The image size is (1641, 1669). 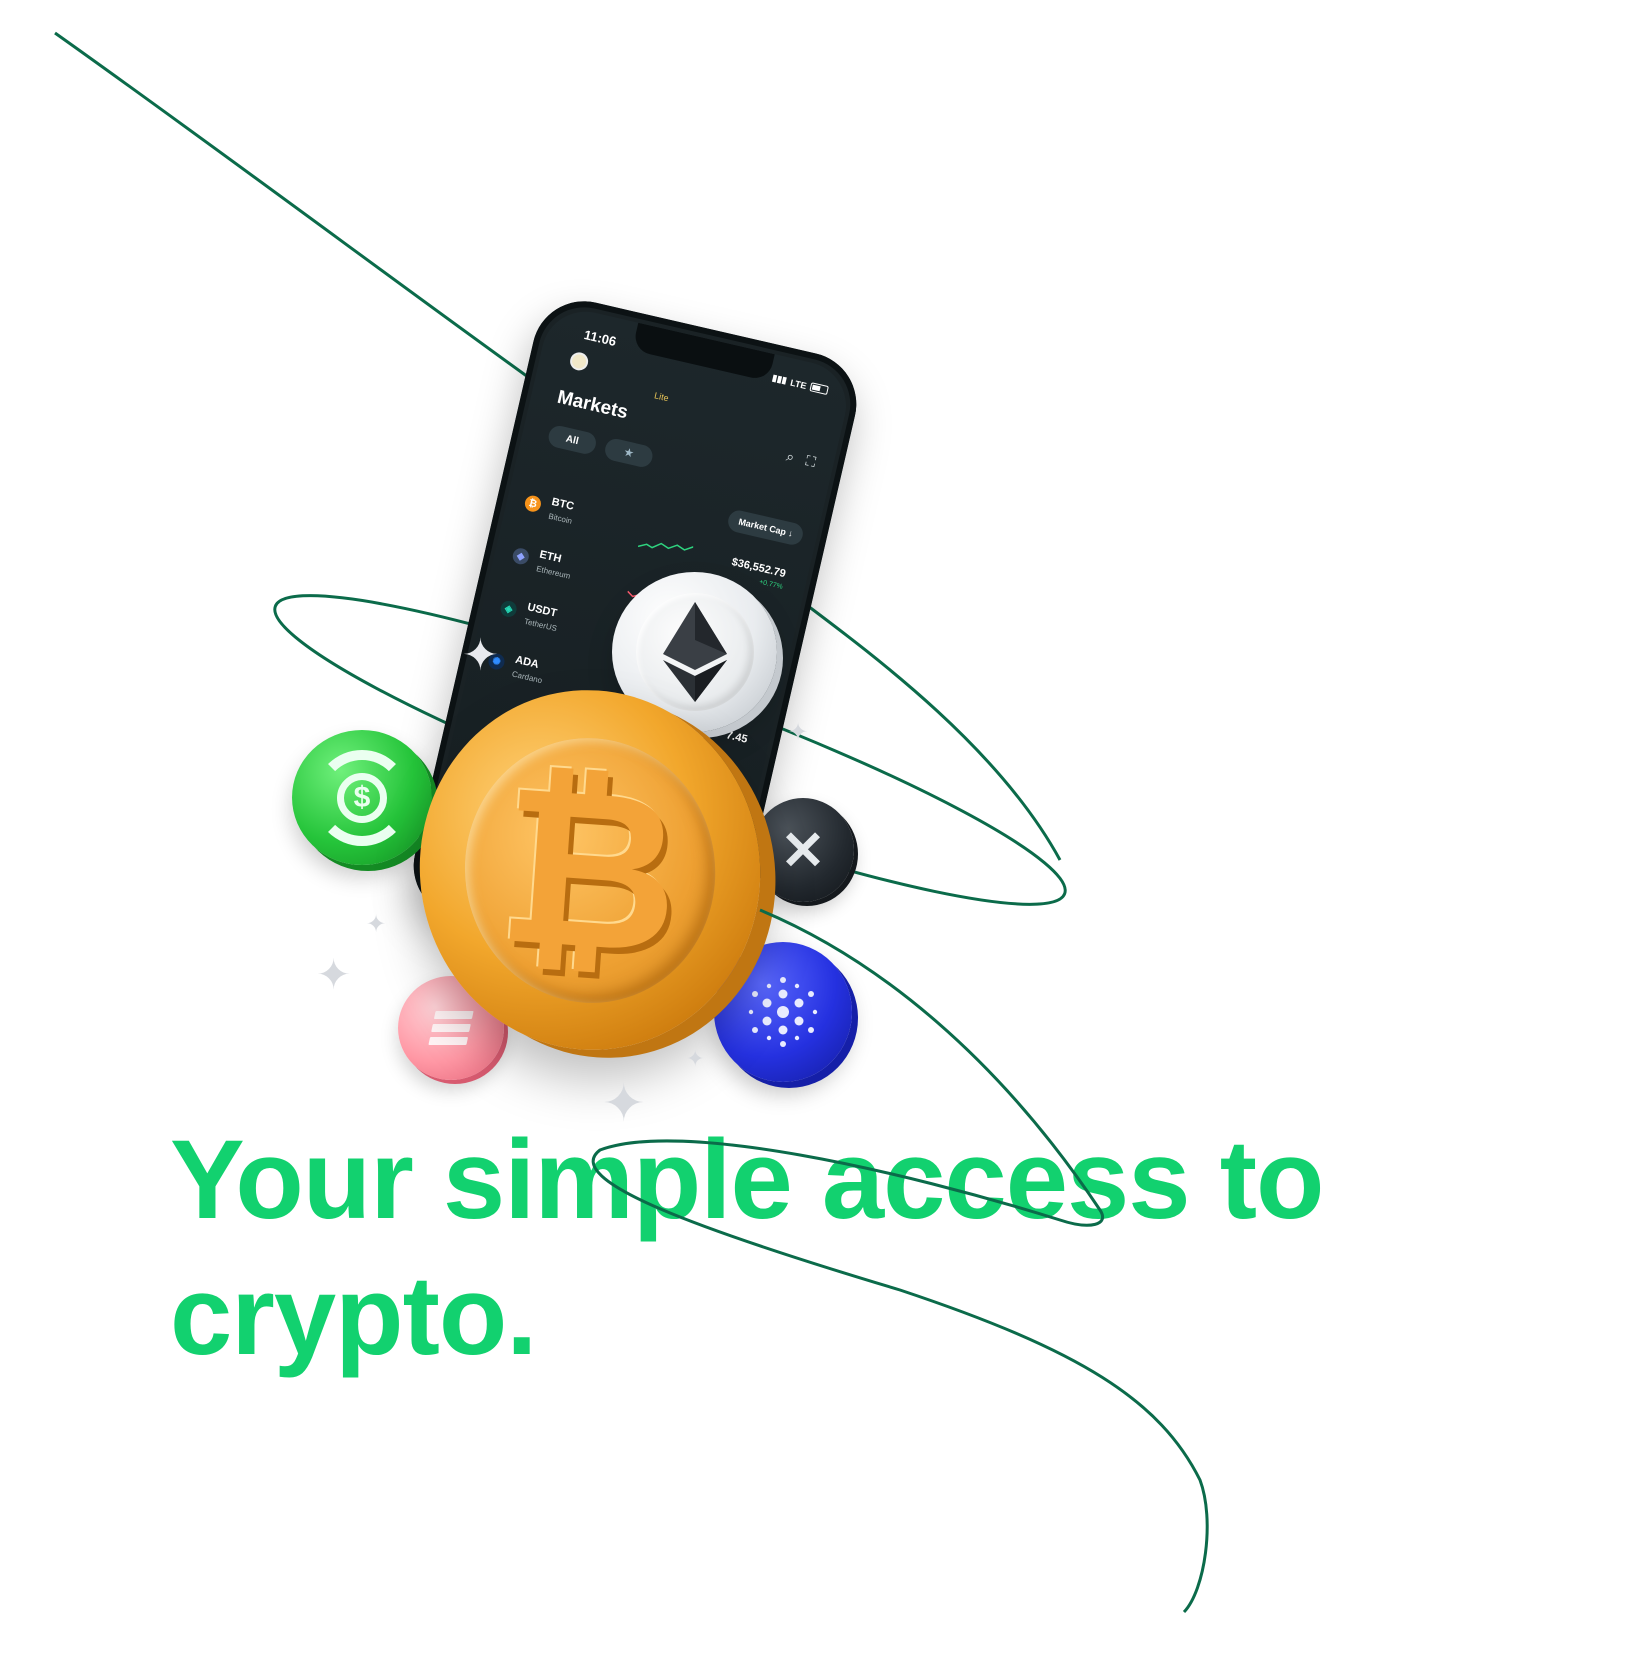 I want to click on xrp-icon: ✕, so click(x=803, y=850).